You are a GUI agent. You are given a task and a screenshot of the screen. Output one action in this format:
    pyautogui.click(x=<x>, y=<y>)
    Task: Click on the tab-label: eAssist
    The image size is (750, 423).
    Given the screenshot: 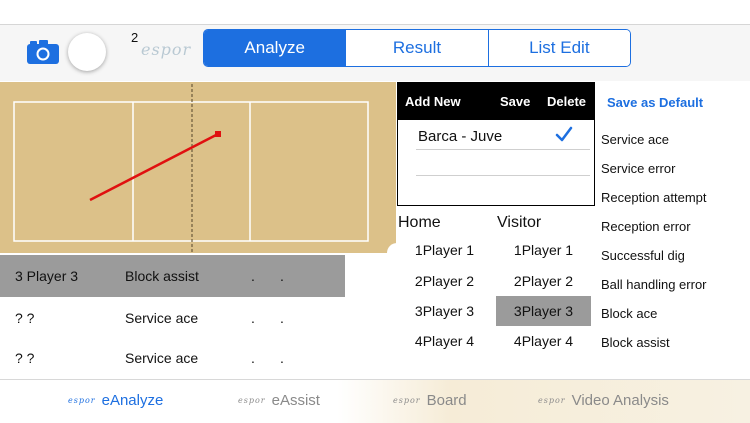 What is the action you would take?
    pyautogui.click(x=295, y=400)
    